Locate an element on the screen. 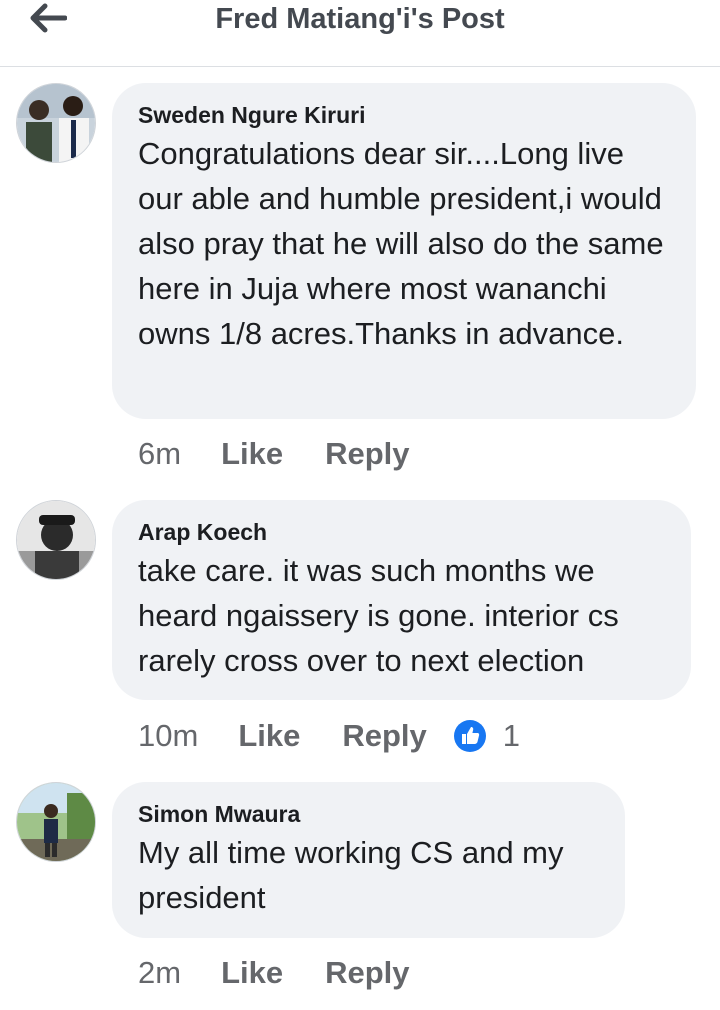 The image size is (720, 1010). reaction-count: 1 is located at coordinates (511, 735).